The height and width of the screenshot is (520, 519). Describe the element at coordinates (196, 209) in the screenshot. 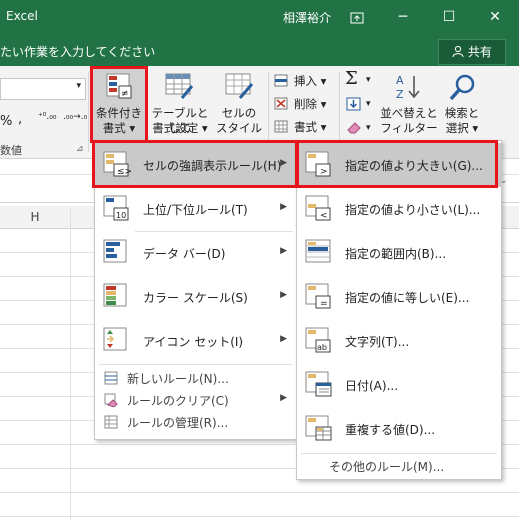

I see `menu-item-top-bottom-rules: 10 上位/下位ルール(T) ▶` at that location.